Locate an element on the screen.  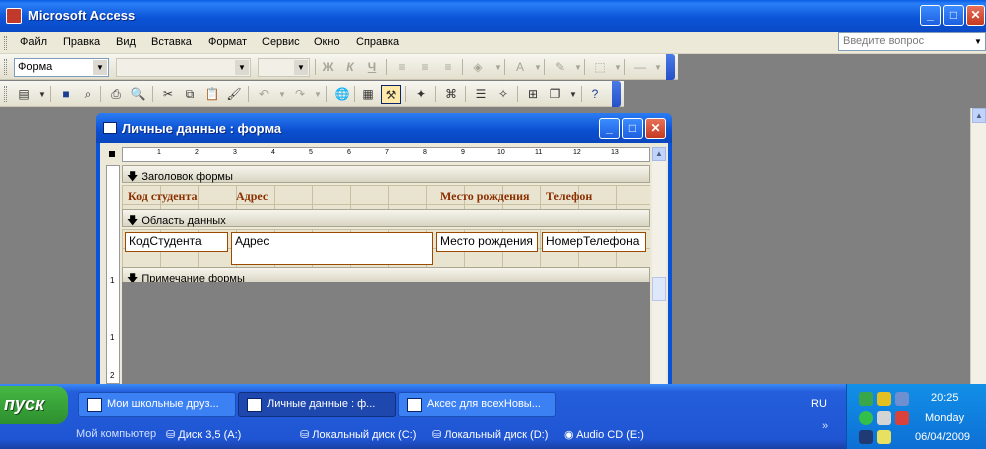
network-icon is located at coordinates (866, 399).